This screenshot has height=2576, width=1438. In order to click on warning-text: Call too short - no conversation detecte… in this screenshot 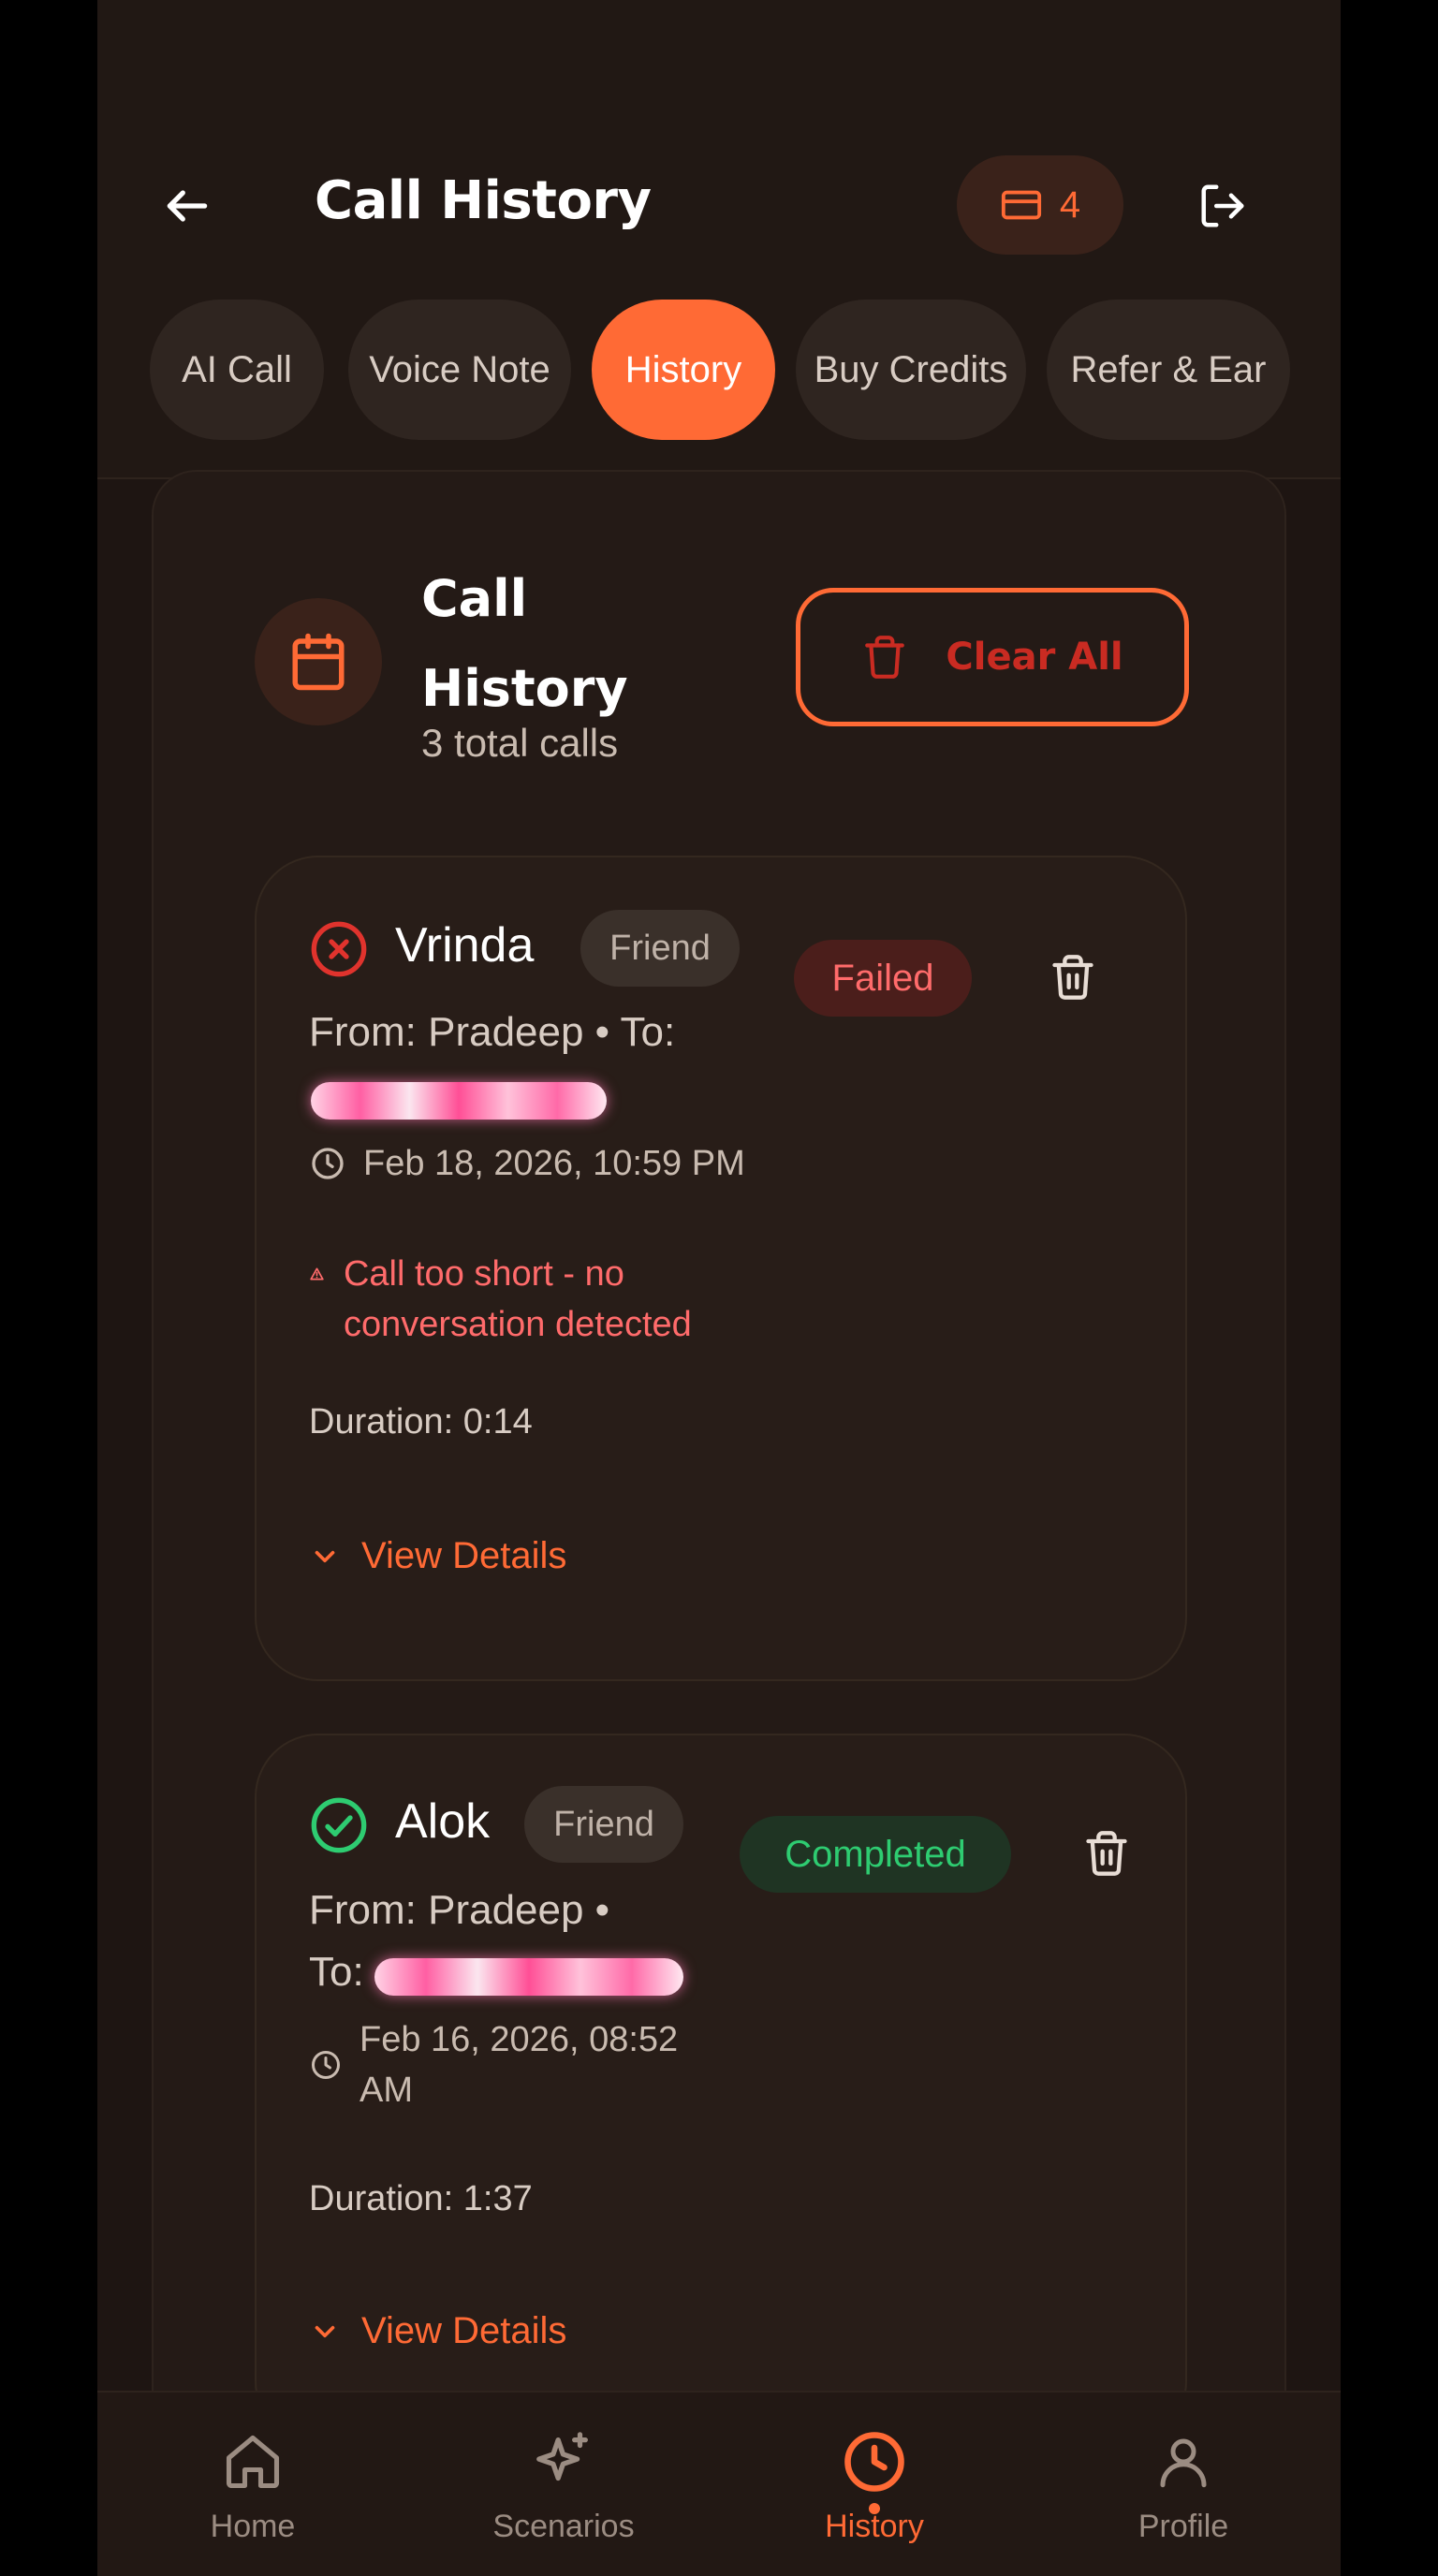, I will do `click(517, 1299)`.